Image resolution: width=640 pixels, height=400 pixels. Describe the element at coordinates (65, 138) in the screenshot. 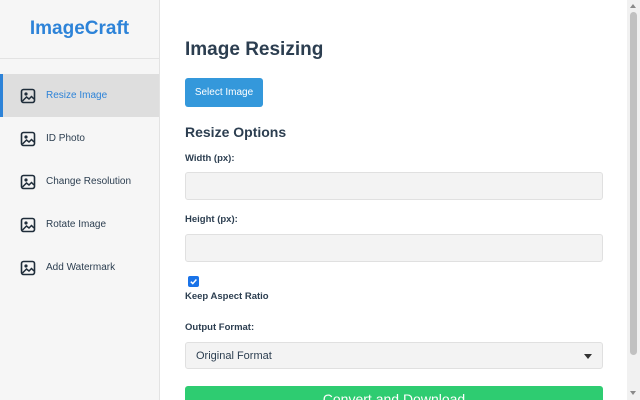

I see `sidebar-item-label: ID Photo` at that location.